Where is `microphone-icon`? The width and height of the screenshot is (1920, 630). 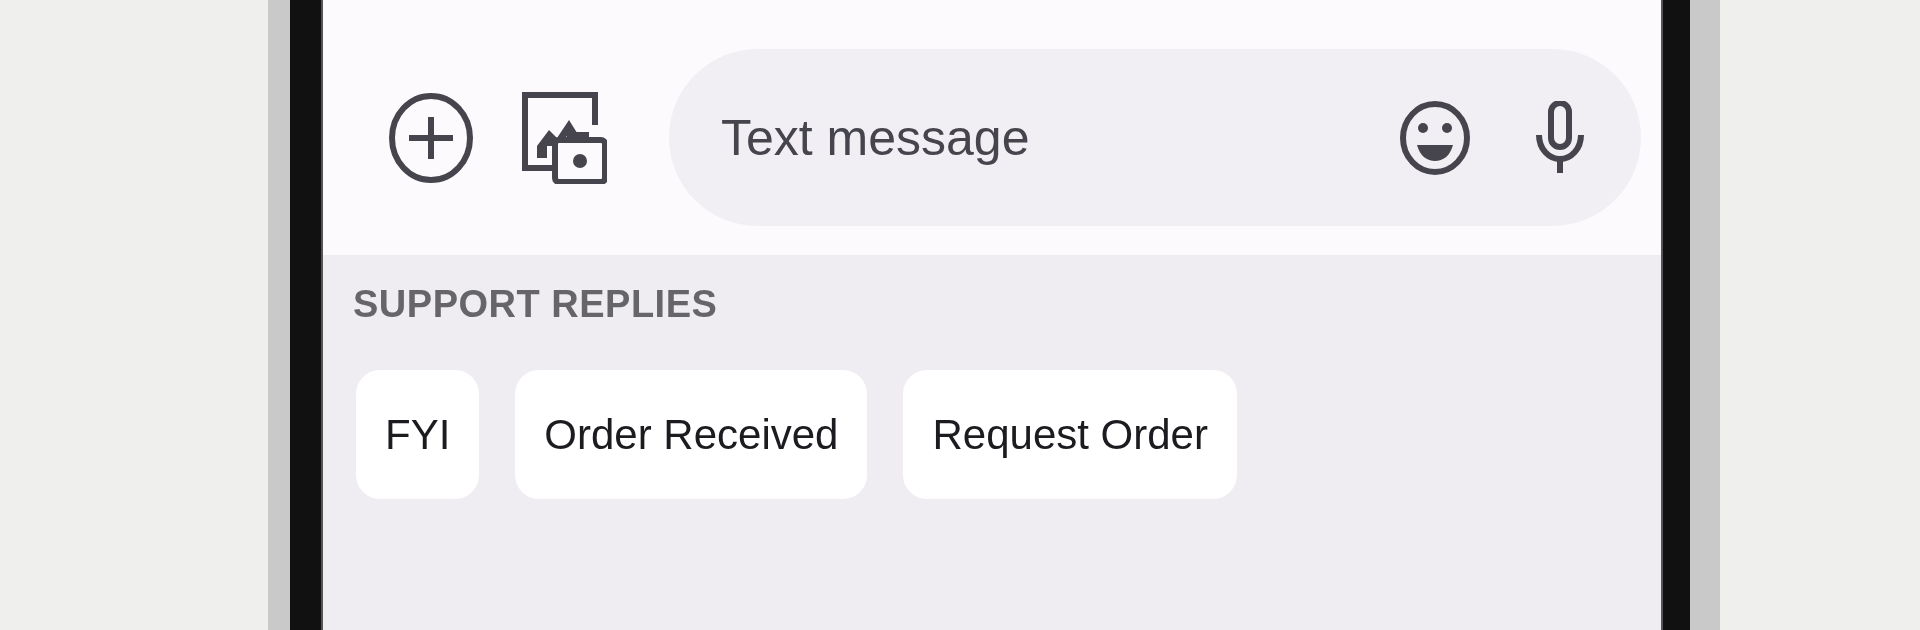
microphone-icon is located at coordinates (1560, 137).